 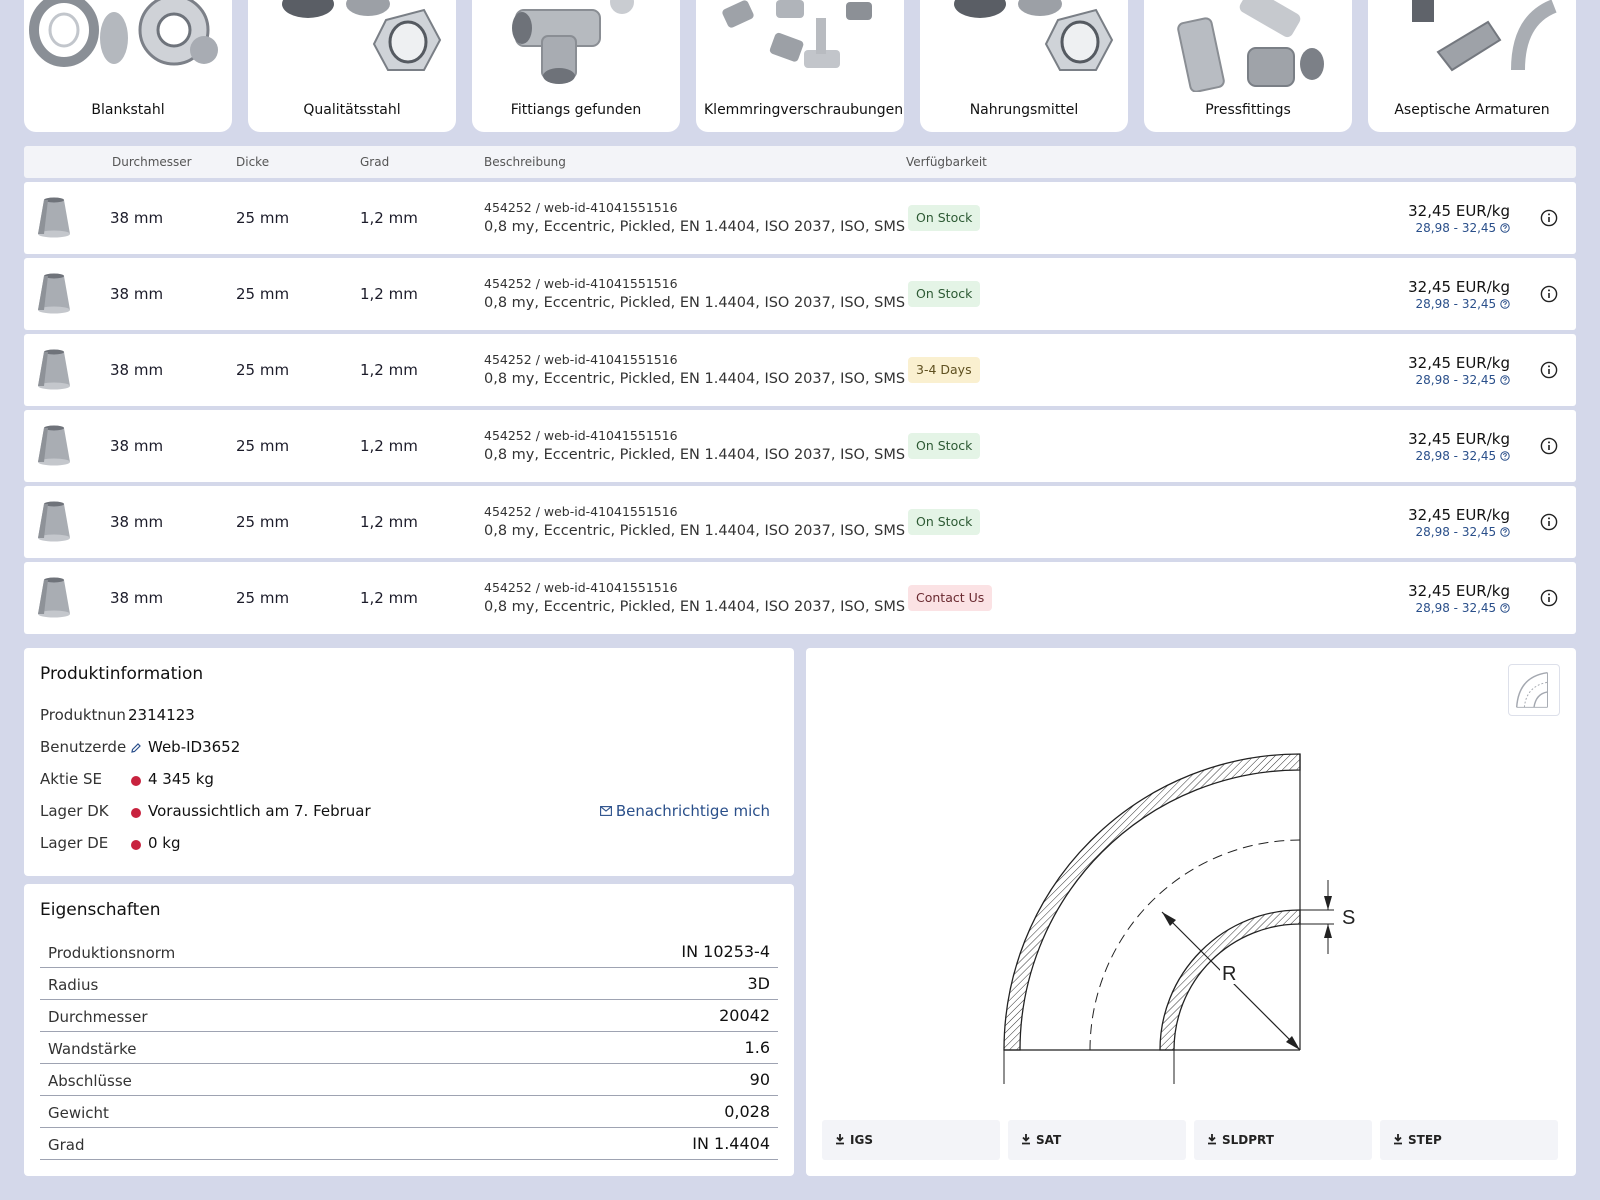 I want to click on property-row: Produktionsnorm IN 10253-4, so click(x=409, y=952).